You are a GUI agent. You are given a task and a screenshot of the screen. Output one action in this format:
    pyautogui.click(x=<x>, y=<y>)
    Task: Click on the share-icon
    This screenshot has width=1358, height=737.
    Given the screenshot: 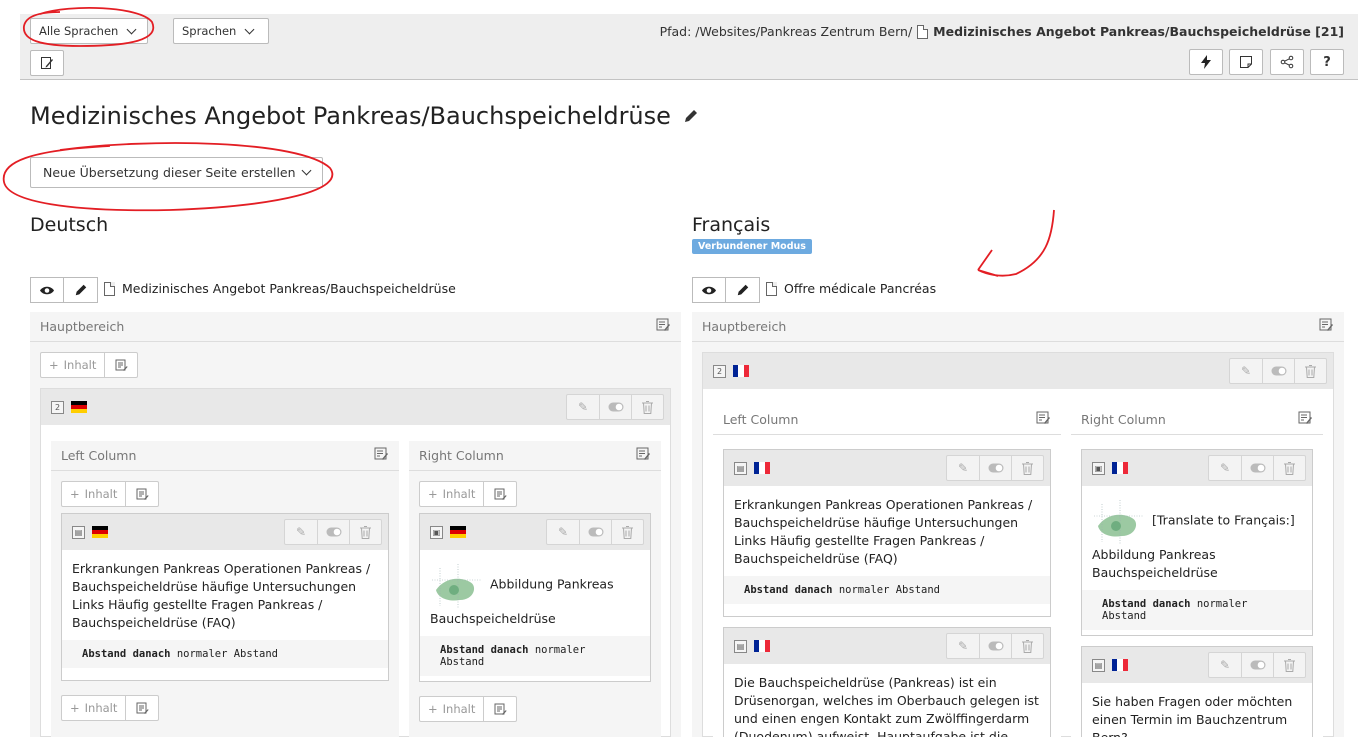 What is the action you would take?
    pyautogui.click(x=1287, y=62)
    